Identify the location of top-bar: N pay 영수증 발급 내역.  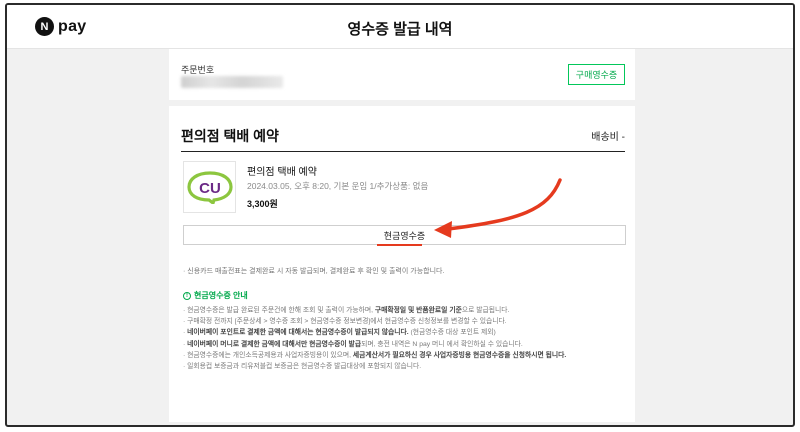
(400, 27).